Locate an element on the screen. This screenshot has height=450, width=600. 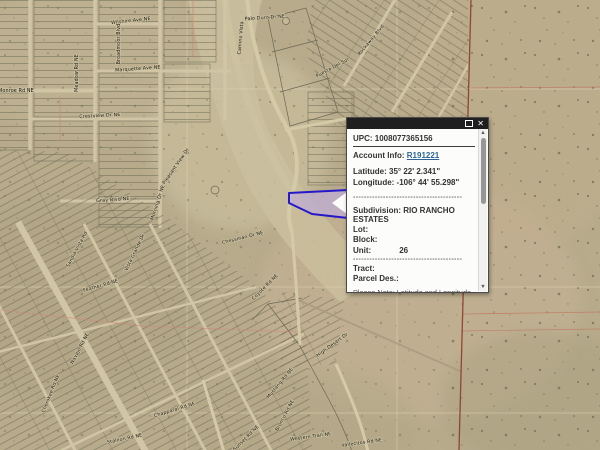
parcel-des-row: Parcel Des.: is located at coordinates (376, 278).